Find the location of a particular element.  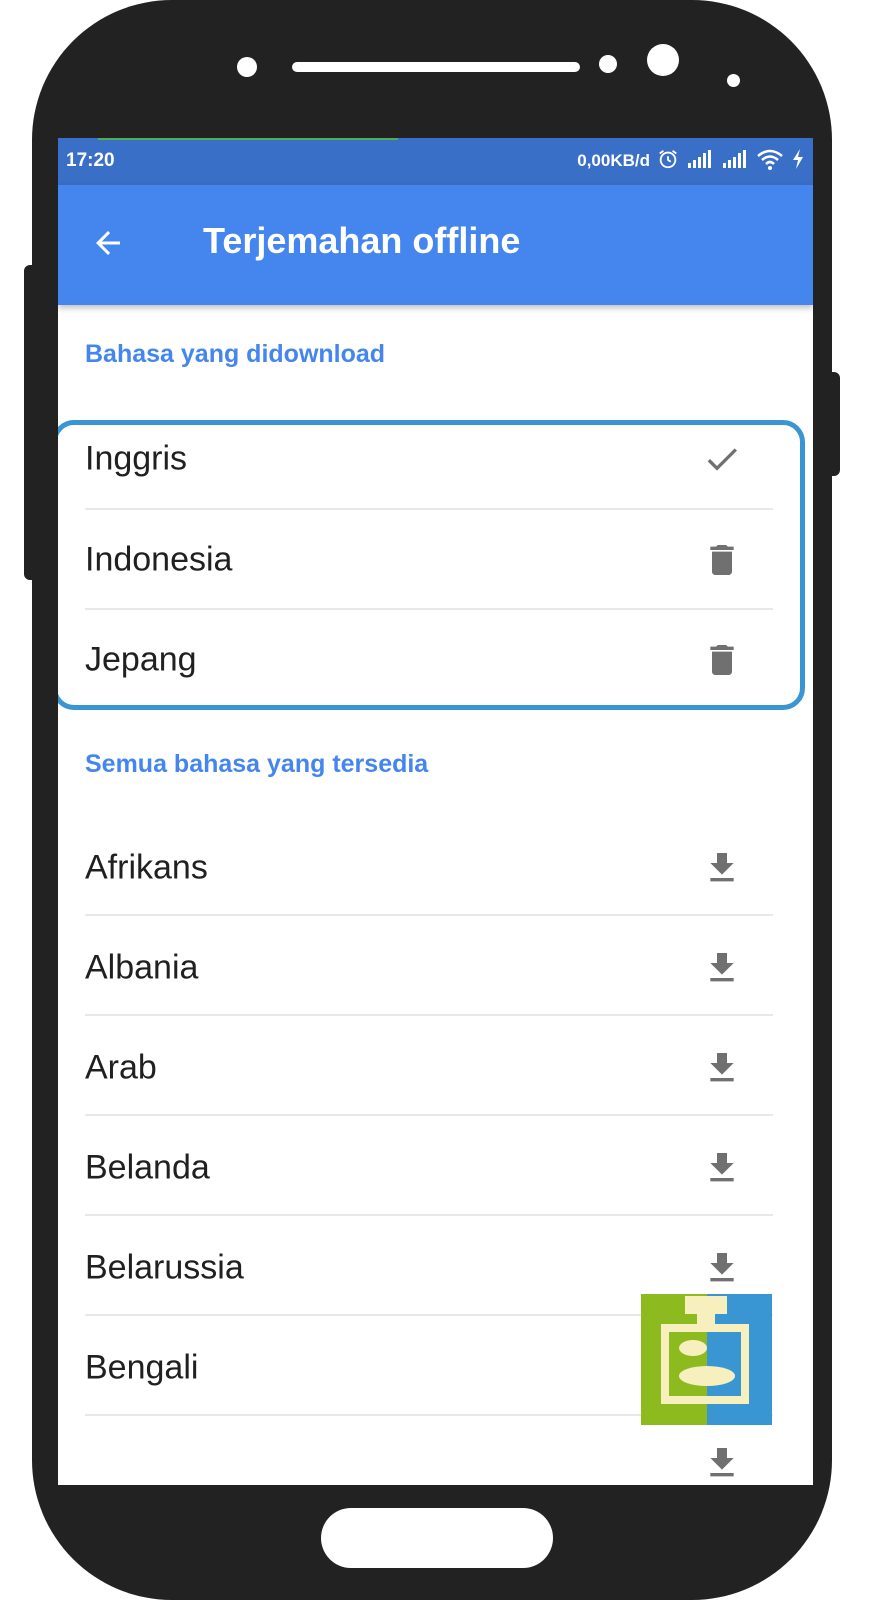

app-bar: Terjemahan offline is located at coordinates (435, 245).